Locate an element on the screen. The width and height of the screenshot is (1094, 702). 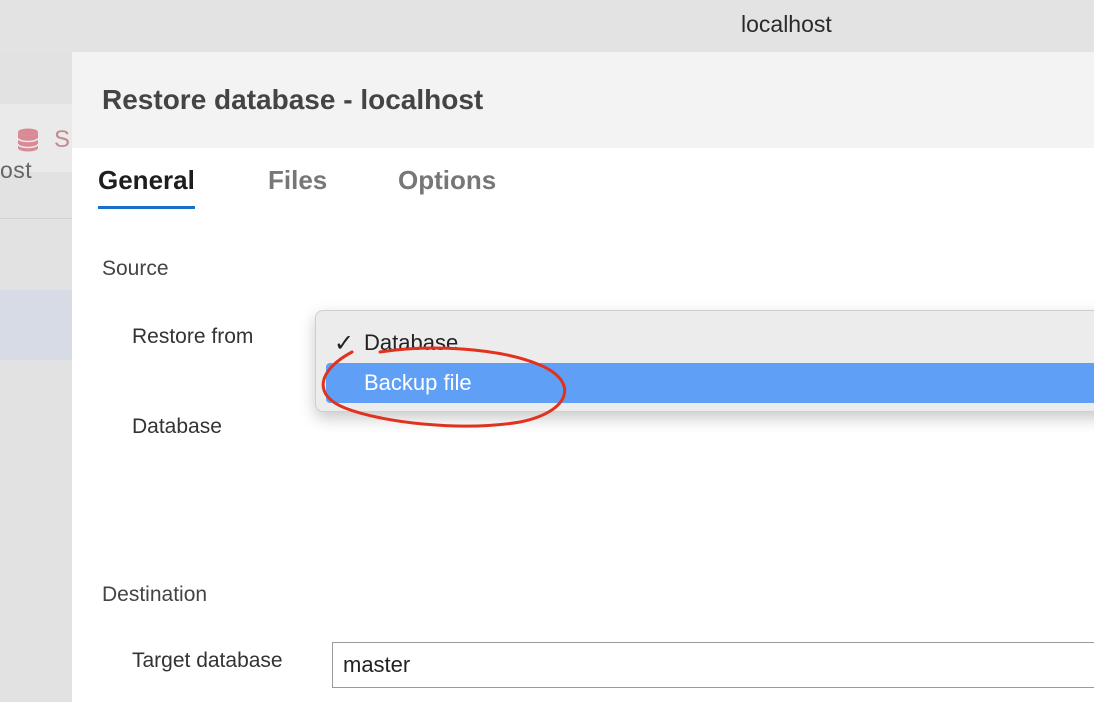
dialog-header: Restore database - localhost is located at coordinates (583, 100).